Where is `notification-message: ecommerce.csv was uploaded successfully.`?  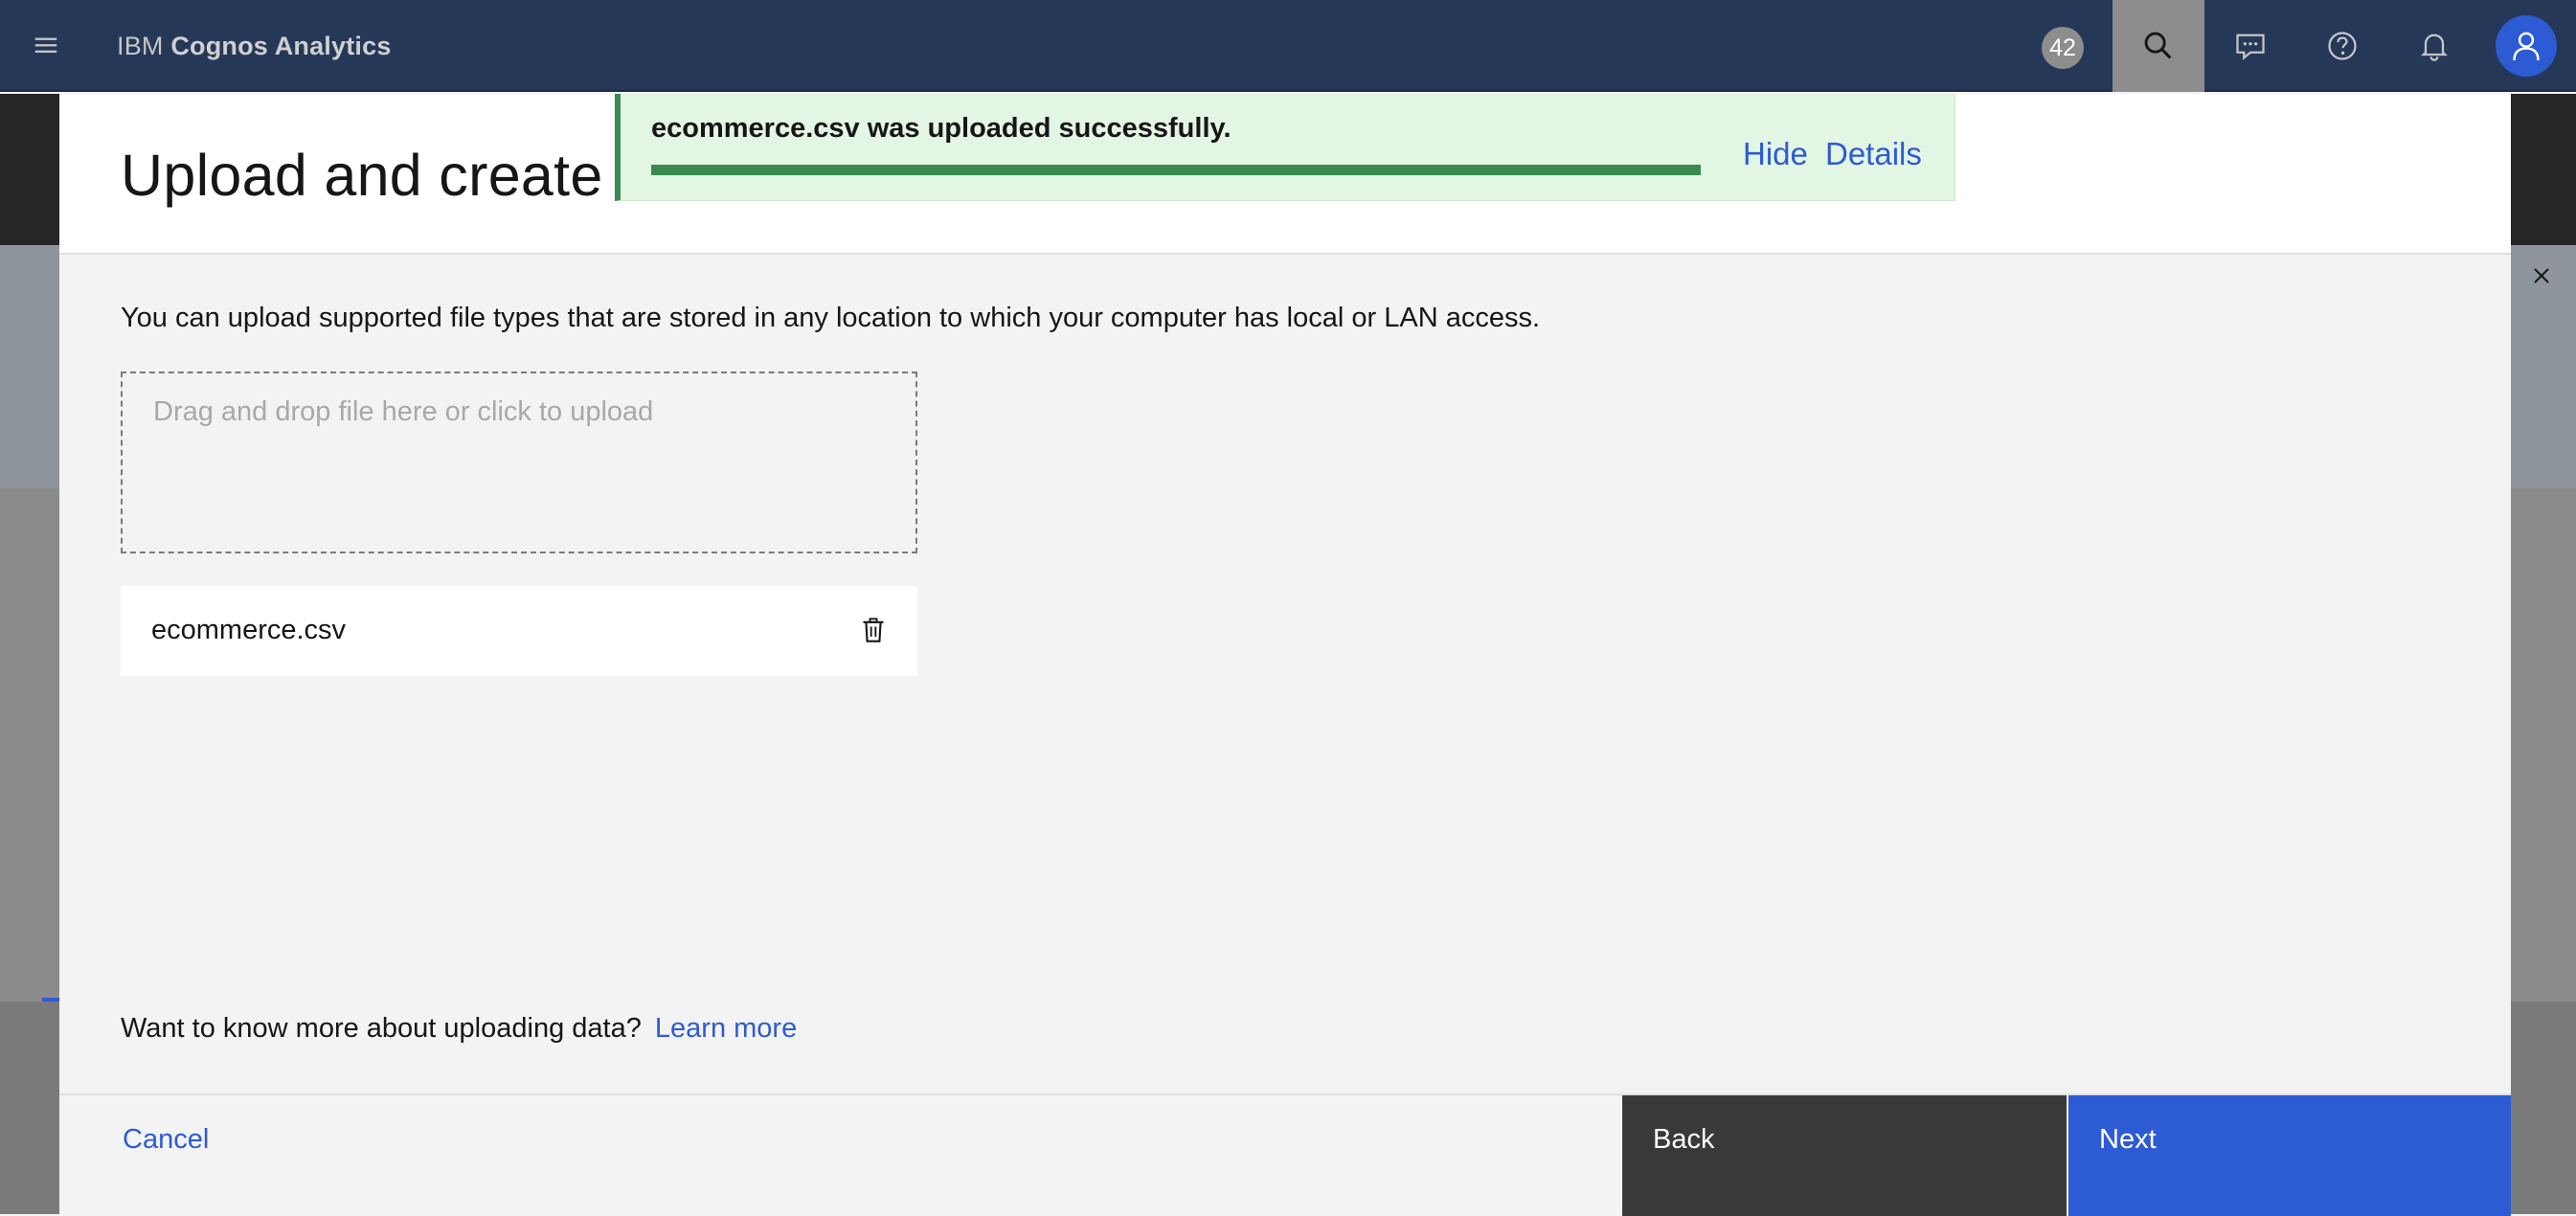 notification-message: ecommerce.csv was uploaded successfully. is located at coordinates (941, 128).